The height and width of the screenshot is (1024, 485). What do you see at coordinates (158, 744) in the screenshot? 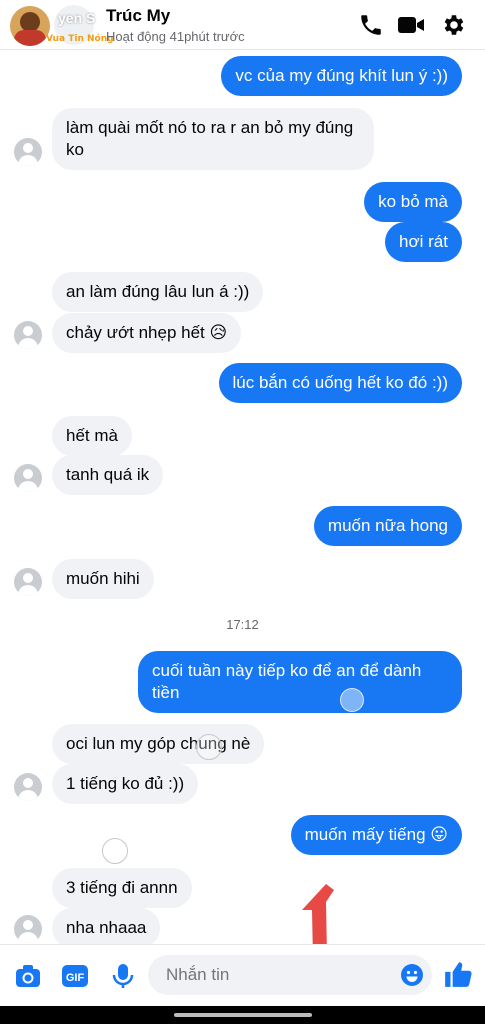
I see `message-incoming: oci lun my góp chung nè` at bounding box center [158, 744].